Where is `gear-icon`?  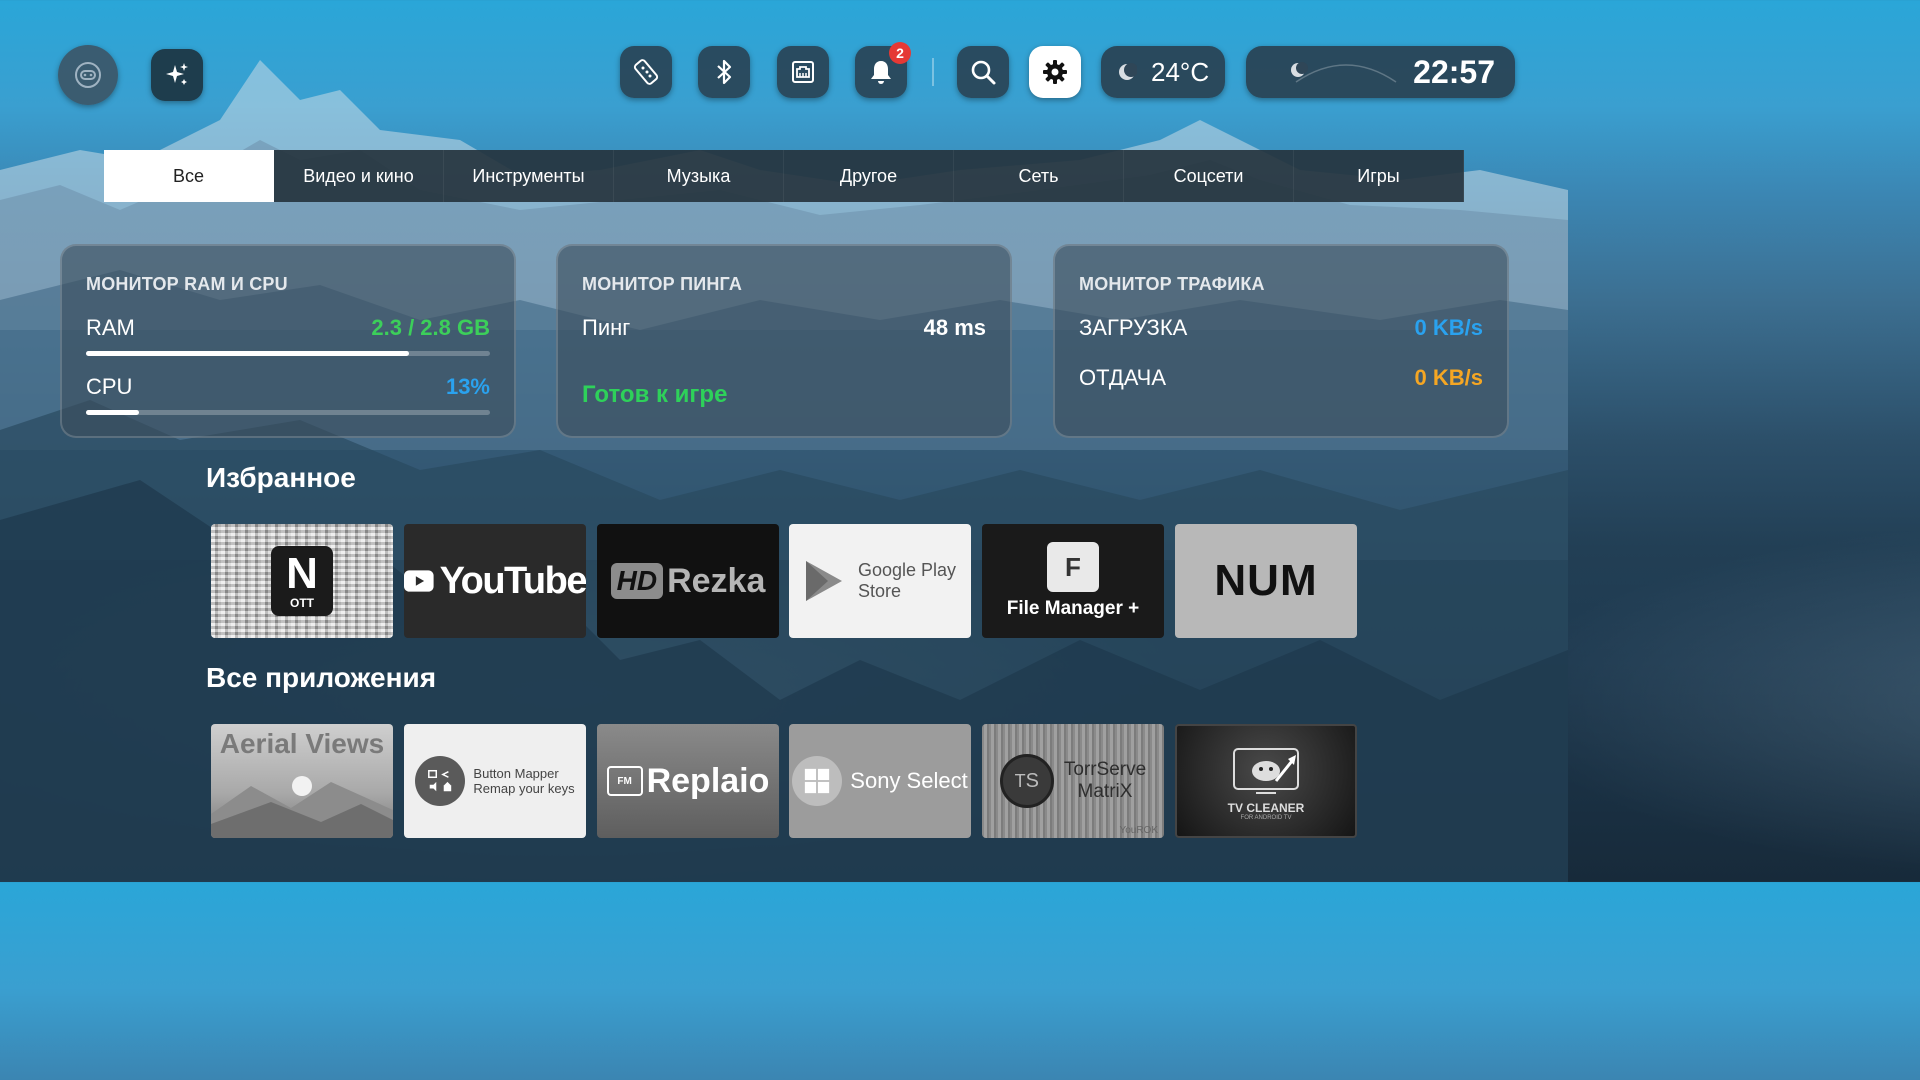
gear-icon is located at coordinates (1055, 72).